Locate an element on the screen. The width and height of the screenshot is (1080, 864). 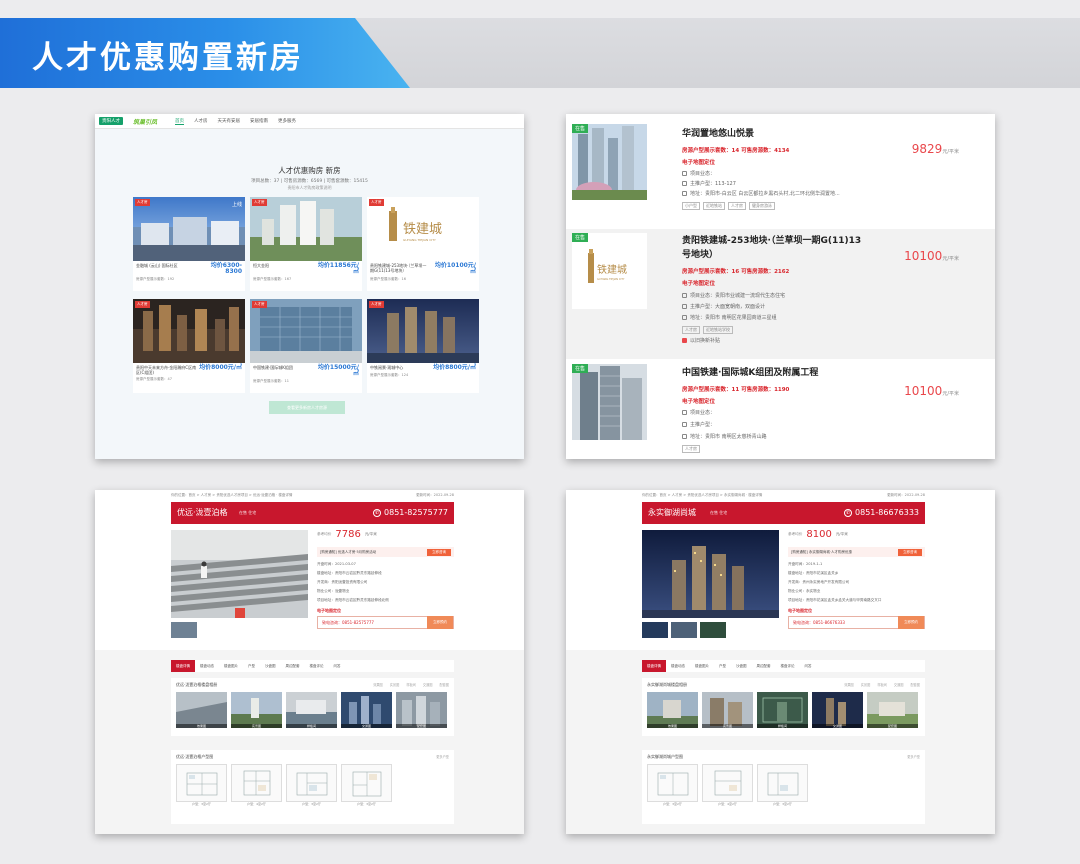
card-name: 贵阳铁建城-253地块·（兰草坝一期G(11)13号地块） is located at coordinates (400, 268).